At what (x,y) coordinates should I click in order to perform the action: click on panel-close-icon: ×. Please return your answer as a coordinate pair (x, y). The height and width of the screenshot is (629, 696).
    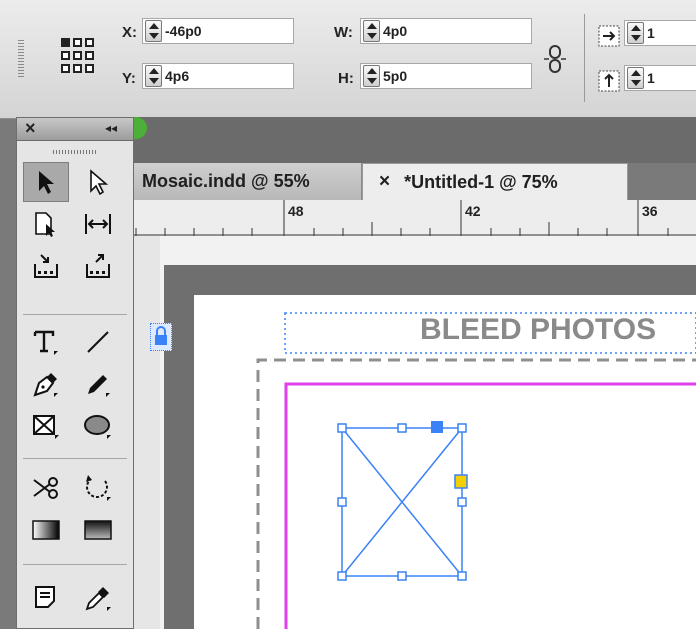
    Looking at the image, I should click on (30, 128).